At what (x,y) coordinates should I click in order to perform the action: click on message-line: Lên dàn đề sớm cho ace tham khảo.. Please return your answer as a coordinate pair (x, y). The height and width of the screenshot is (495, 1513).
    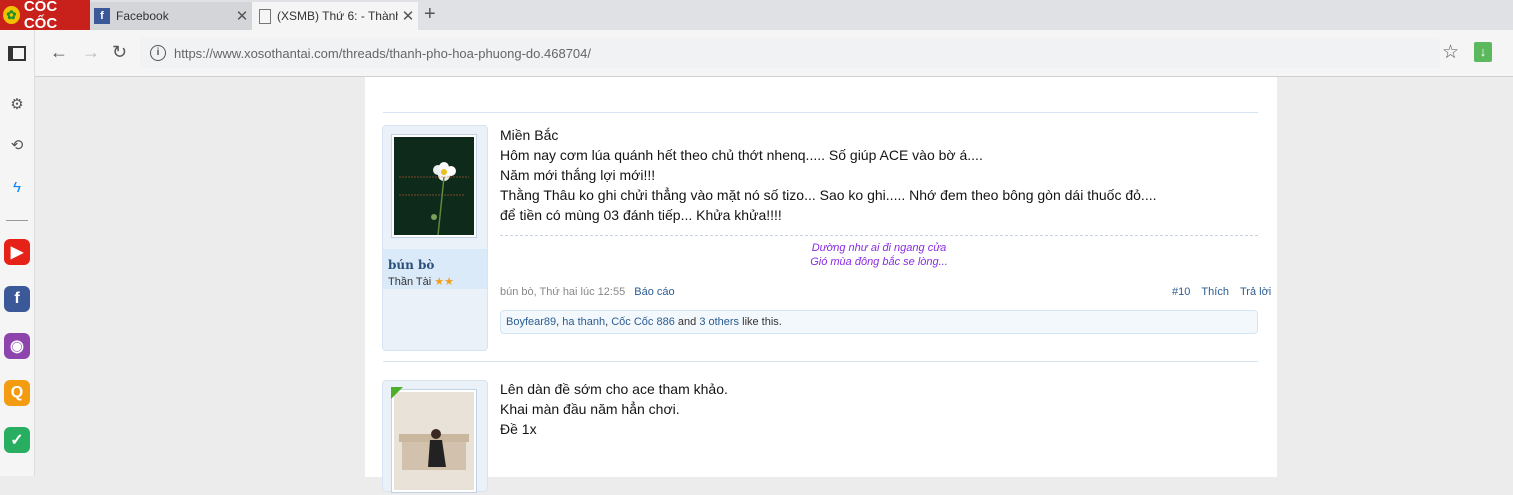
    Looking at the image, I should click on (614, 389).